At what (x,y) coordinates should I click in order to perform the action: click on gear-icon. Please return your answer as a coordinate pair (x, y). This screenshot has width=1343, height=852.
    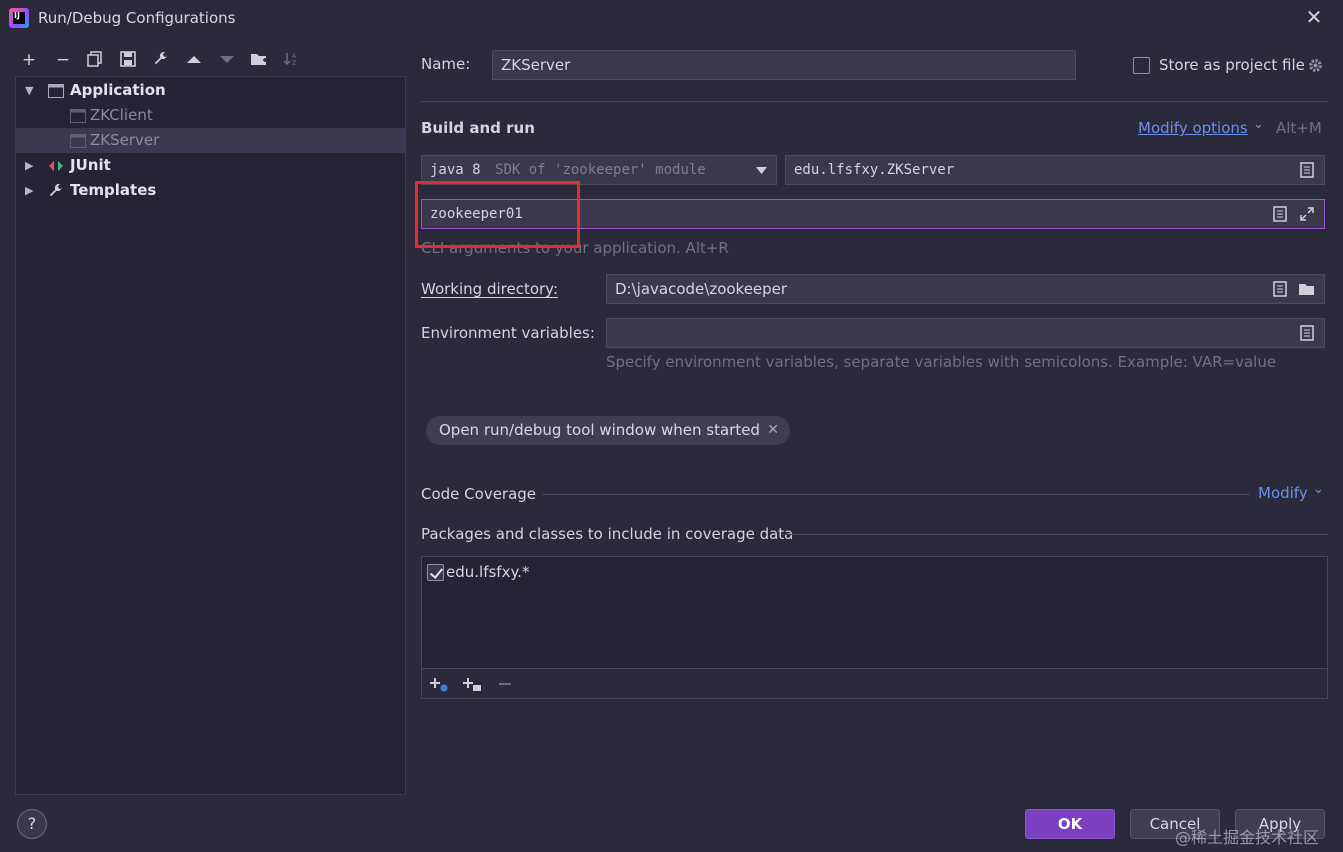
    Looking at the image, I should click on (1315, 65).